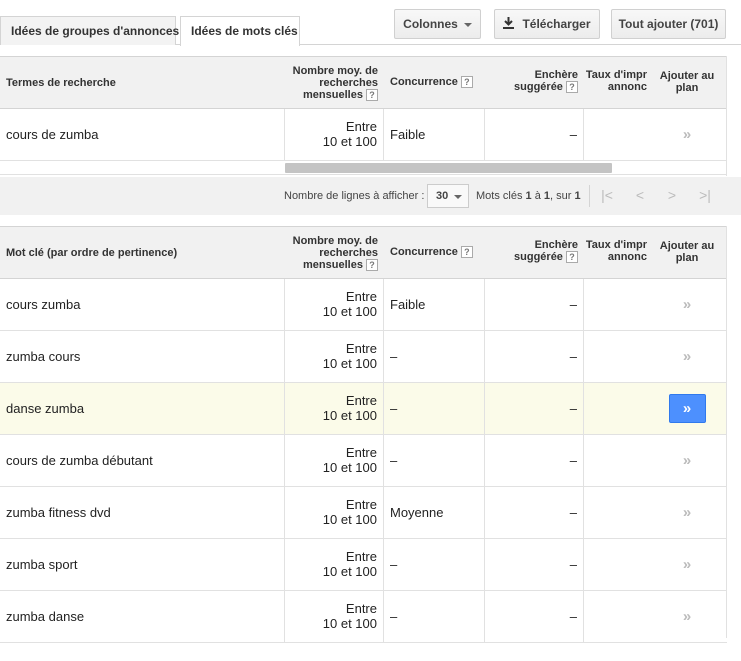 This screenshot has width=741, height=661. I want to click on add-to-plan-button: », so click(687, 408).